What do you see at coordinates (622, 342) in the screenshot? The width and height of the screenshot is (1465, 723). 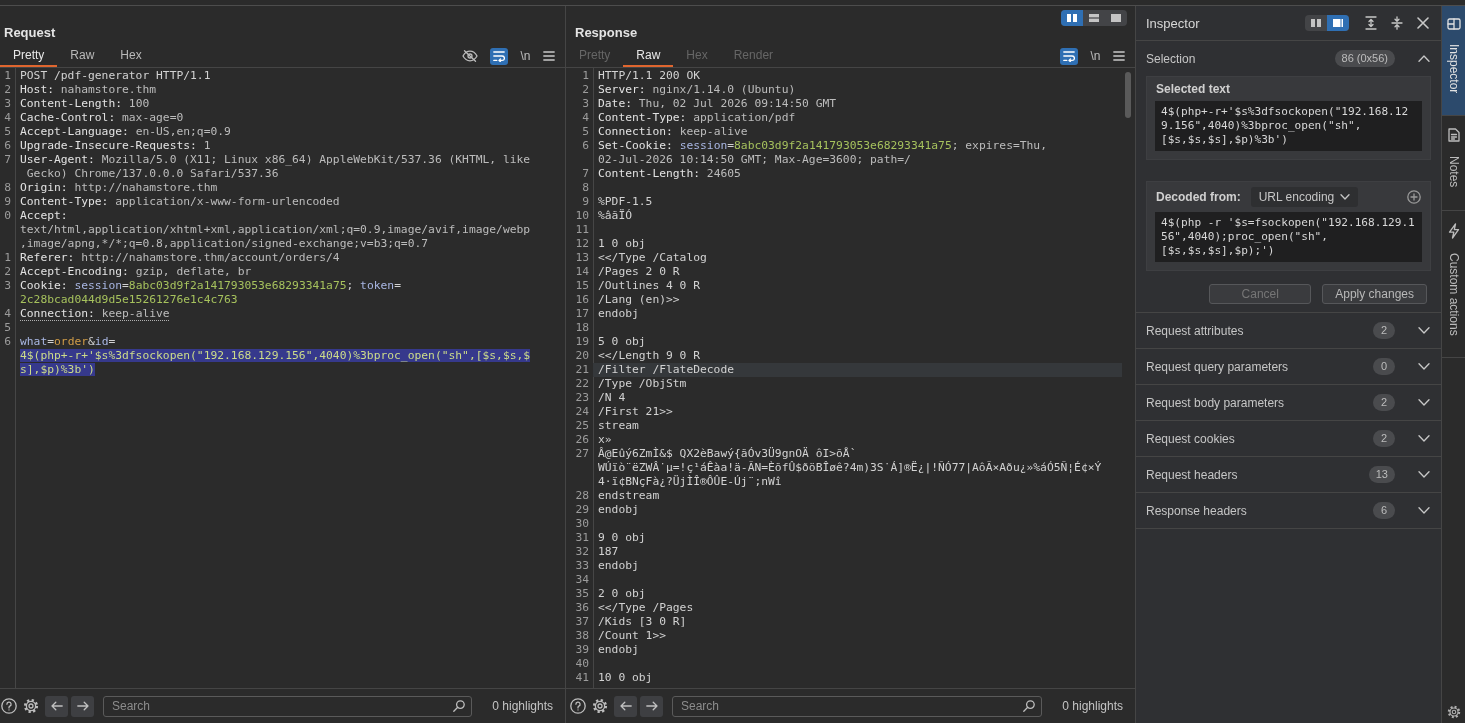 I see `code-line: 5 0 obj` at bounding box center [622, 342].